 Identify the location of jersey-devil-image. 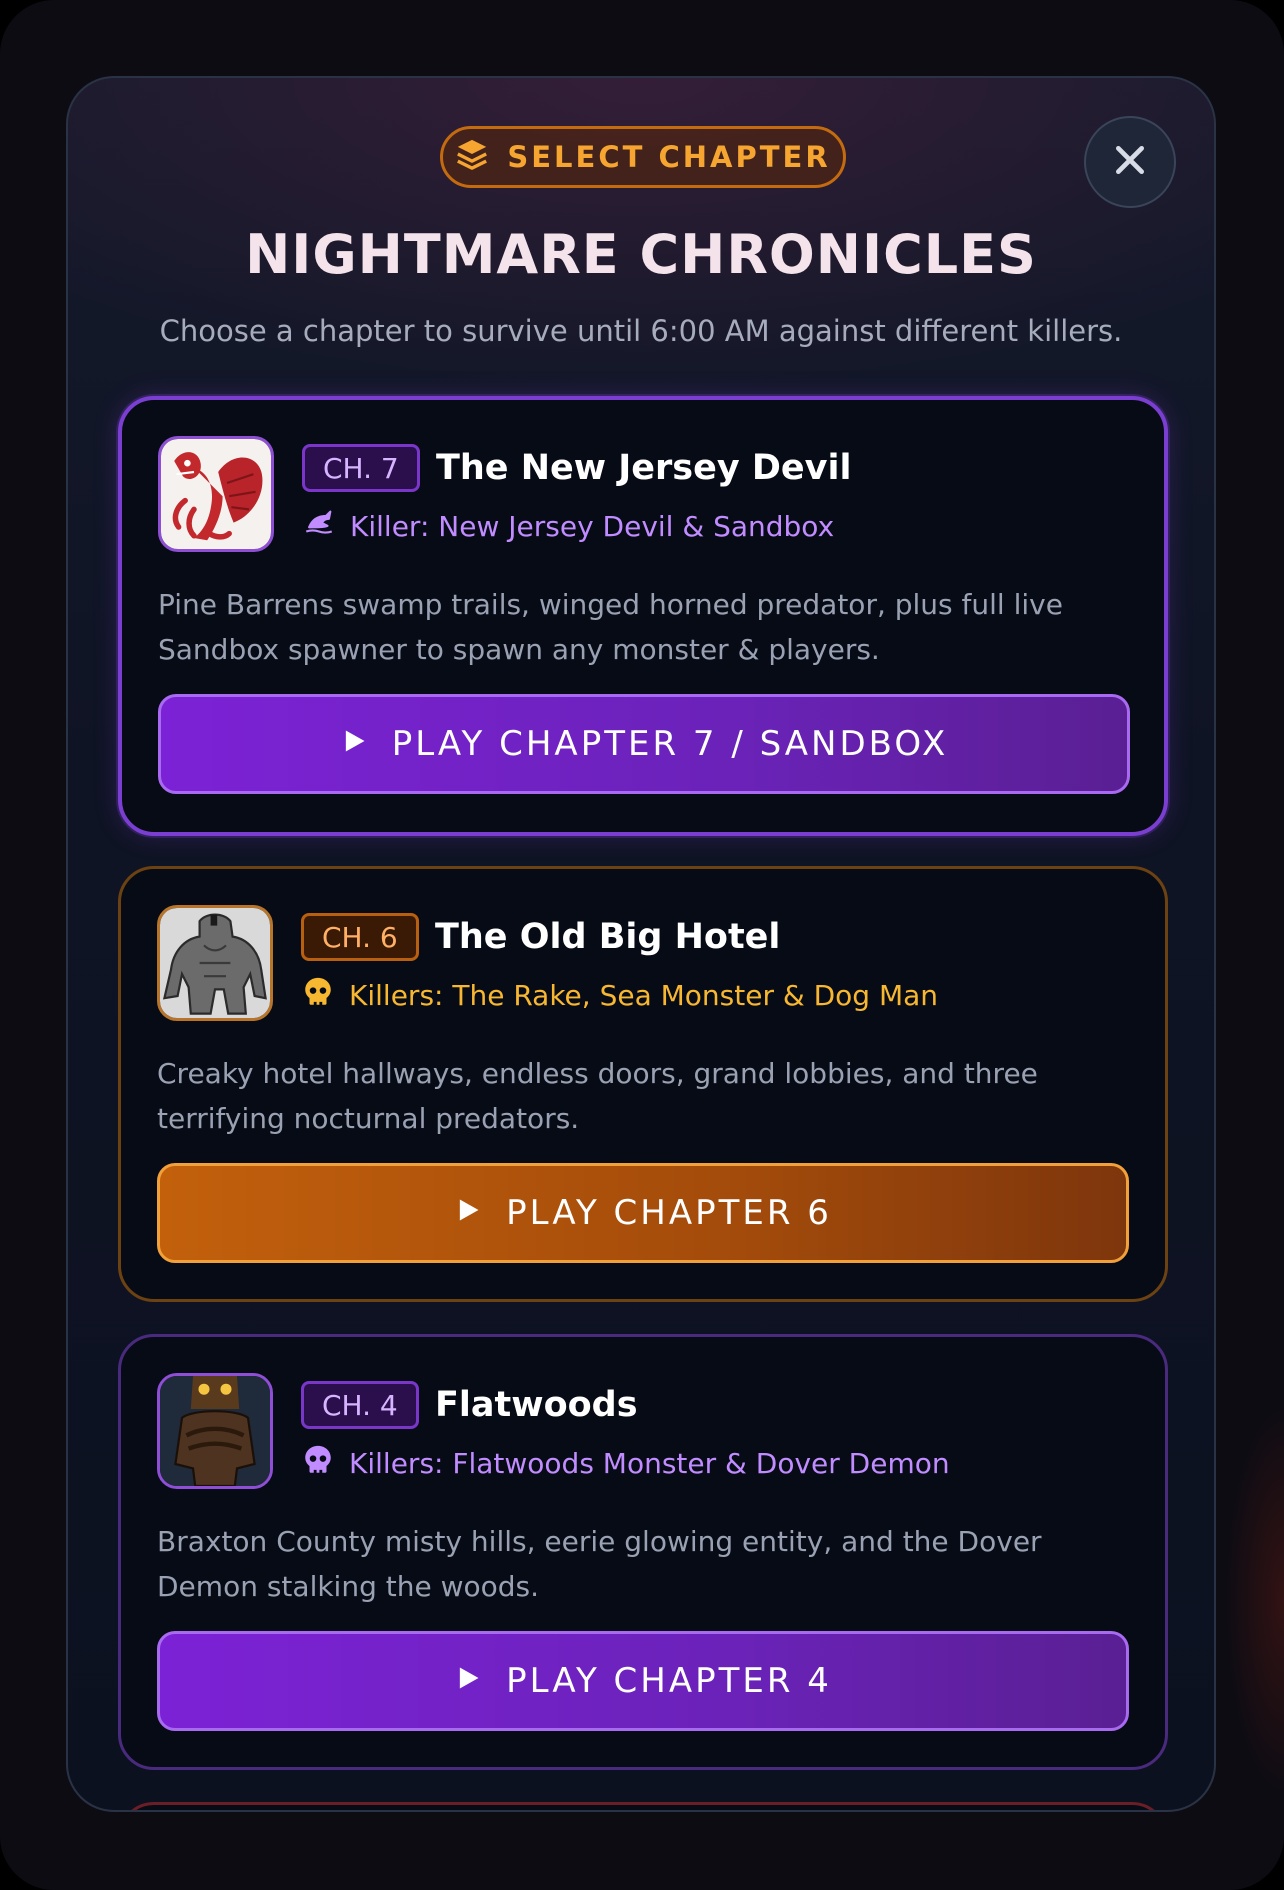
(216, 494).